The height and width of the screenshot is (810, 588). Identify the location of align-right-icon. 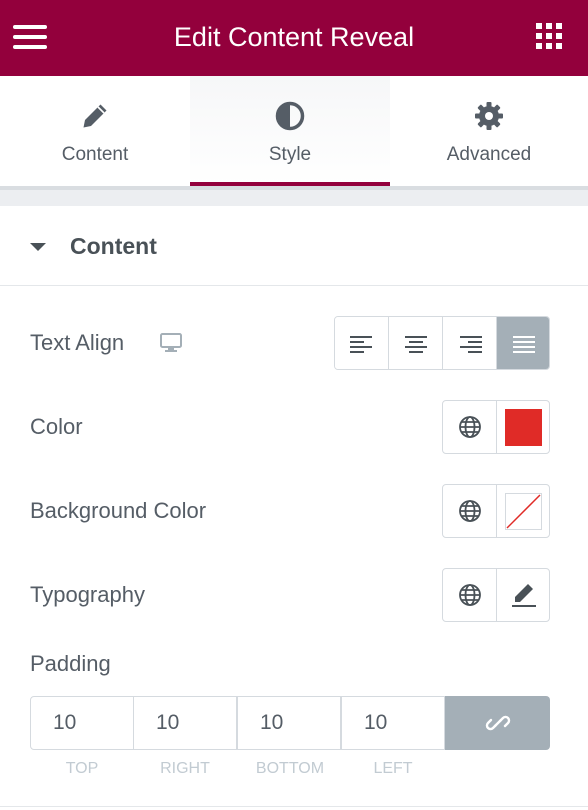
(471, 344).